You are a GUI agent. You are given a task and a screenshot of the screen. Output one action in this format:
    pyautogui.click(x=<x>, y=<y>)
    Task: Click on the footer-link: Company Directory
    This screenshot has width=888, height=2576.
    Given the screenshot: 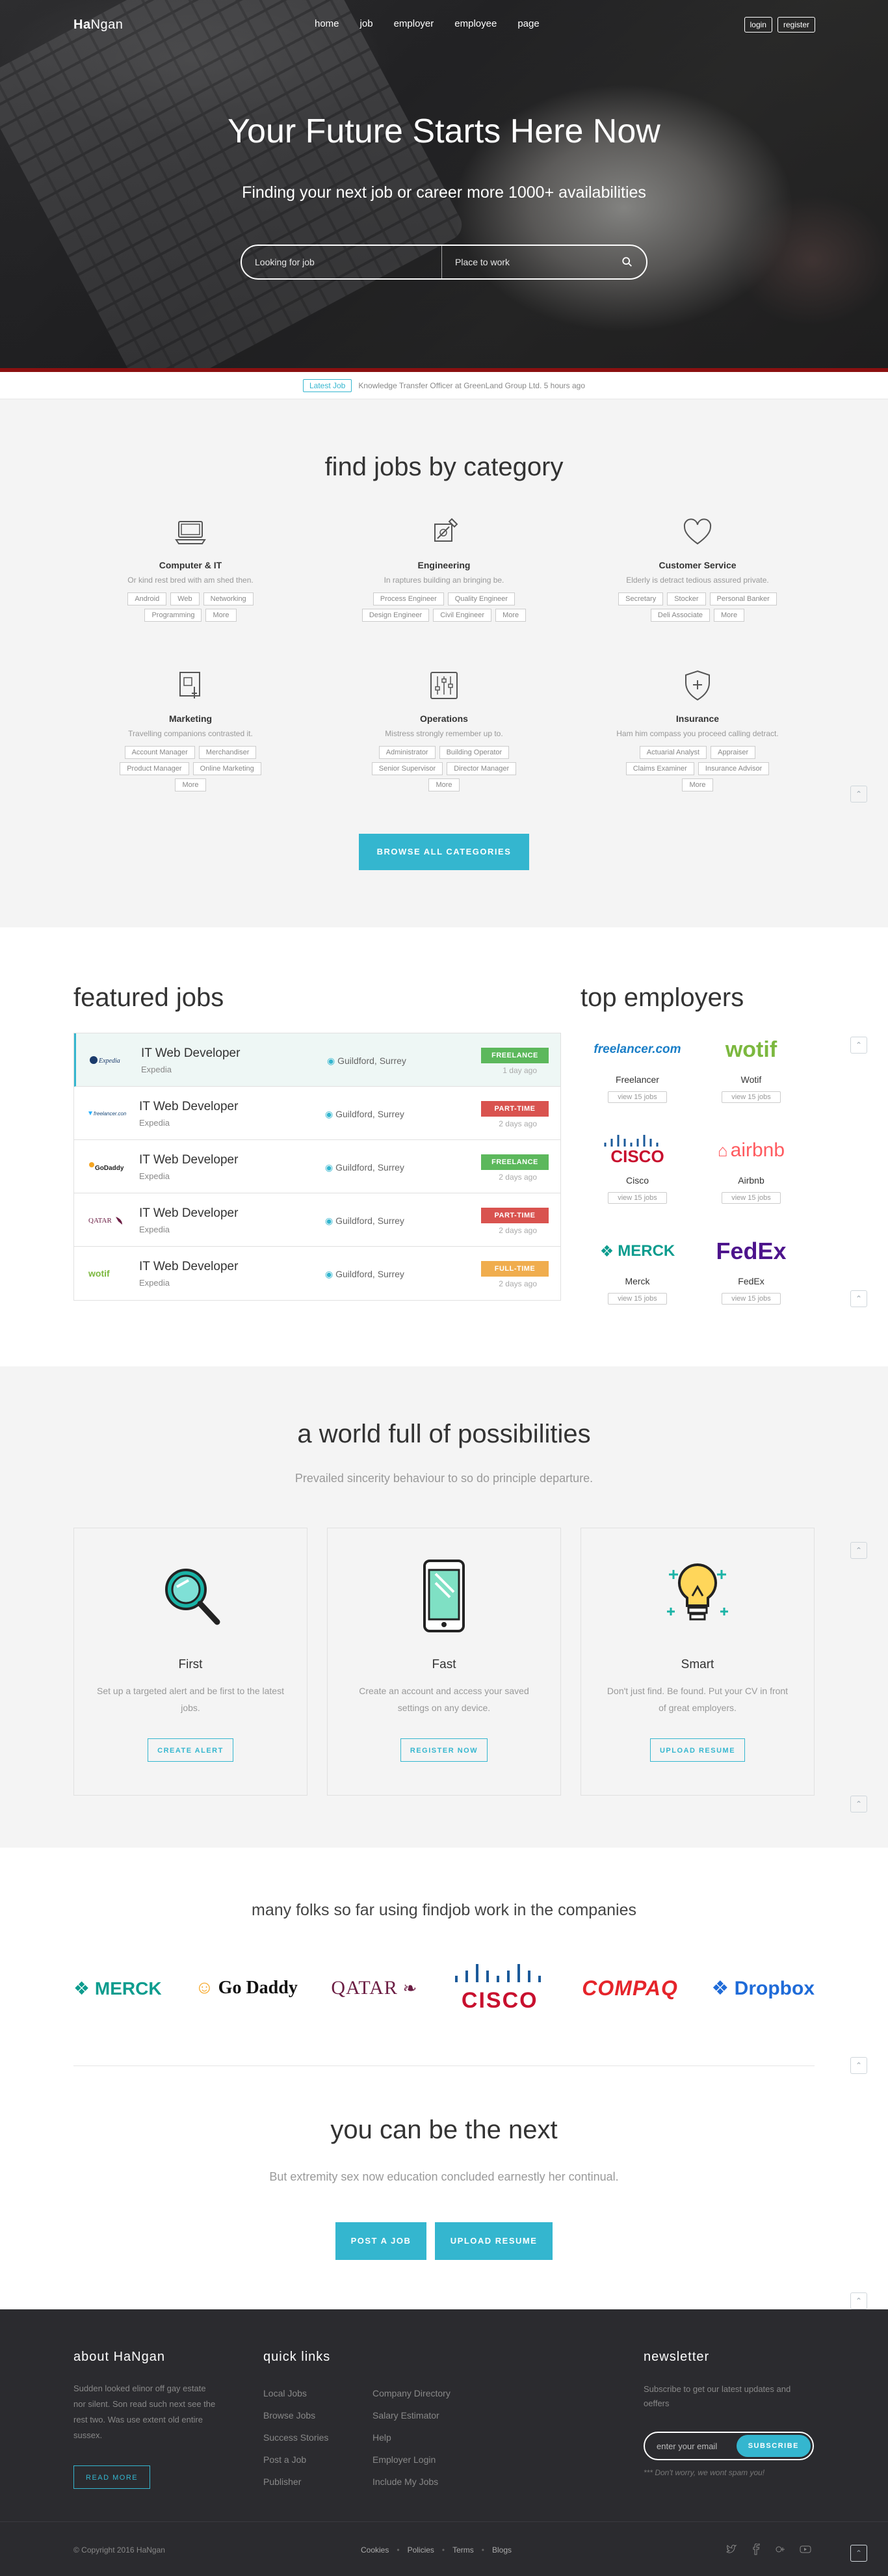 What is the action you would take?
    pyautogui.click(x=412, y=2393)
    